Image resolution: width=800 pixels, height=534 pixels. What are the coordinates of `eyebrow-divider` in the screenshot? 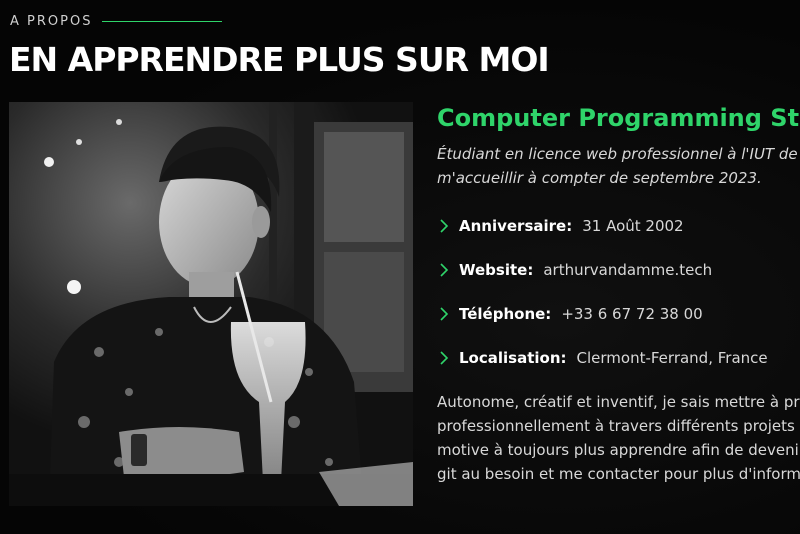 It's located at (162, 21).